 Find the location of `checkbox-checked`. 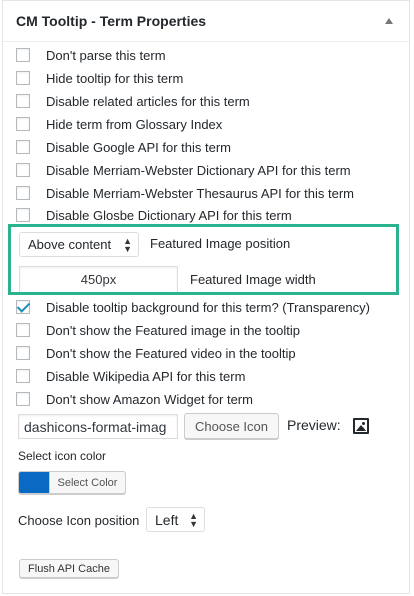

checkbox-checked is located at coordinates (23, 307).